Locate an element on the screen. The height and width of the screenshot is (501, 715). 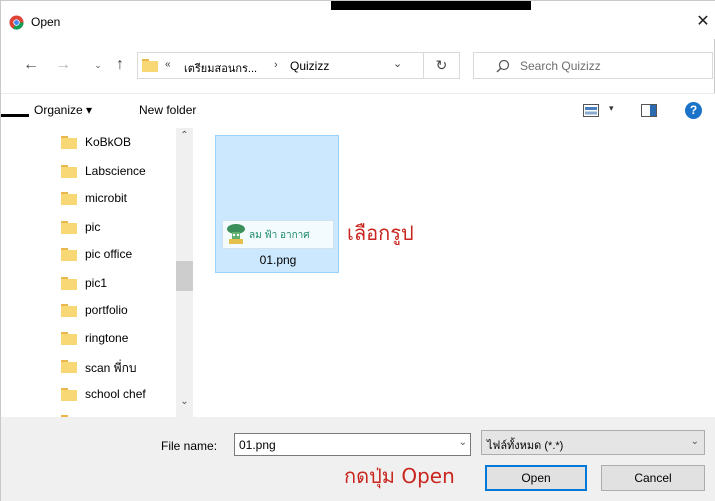
address-dropdown-icon: ⌄ is located at coordinates (397, 63).